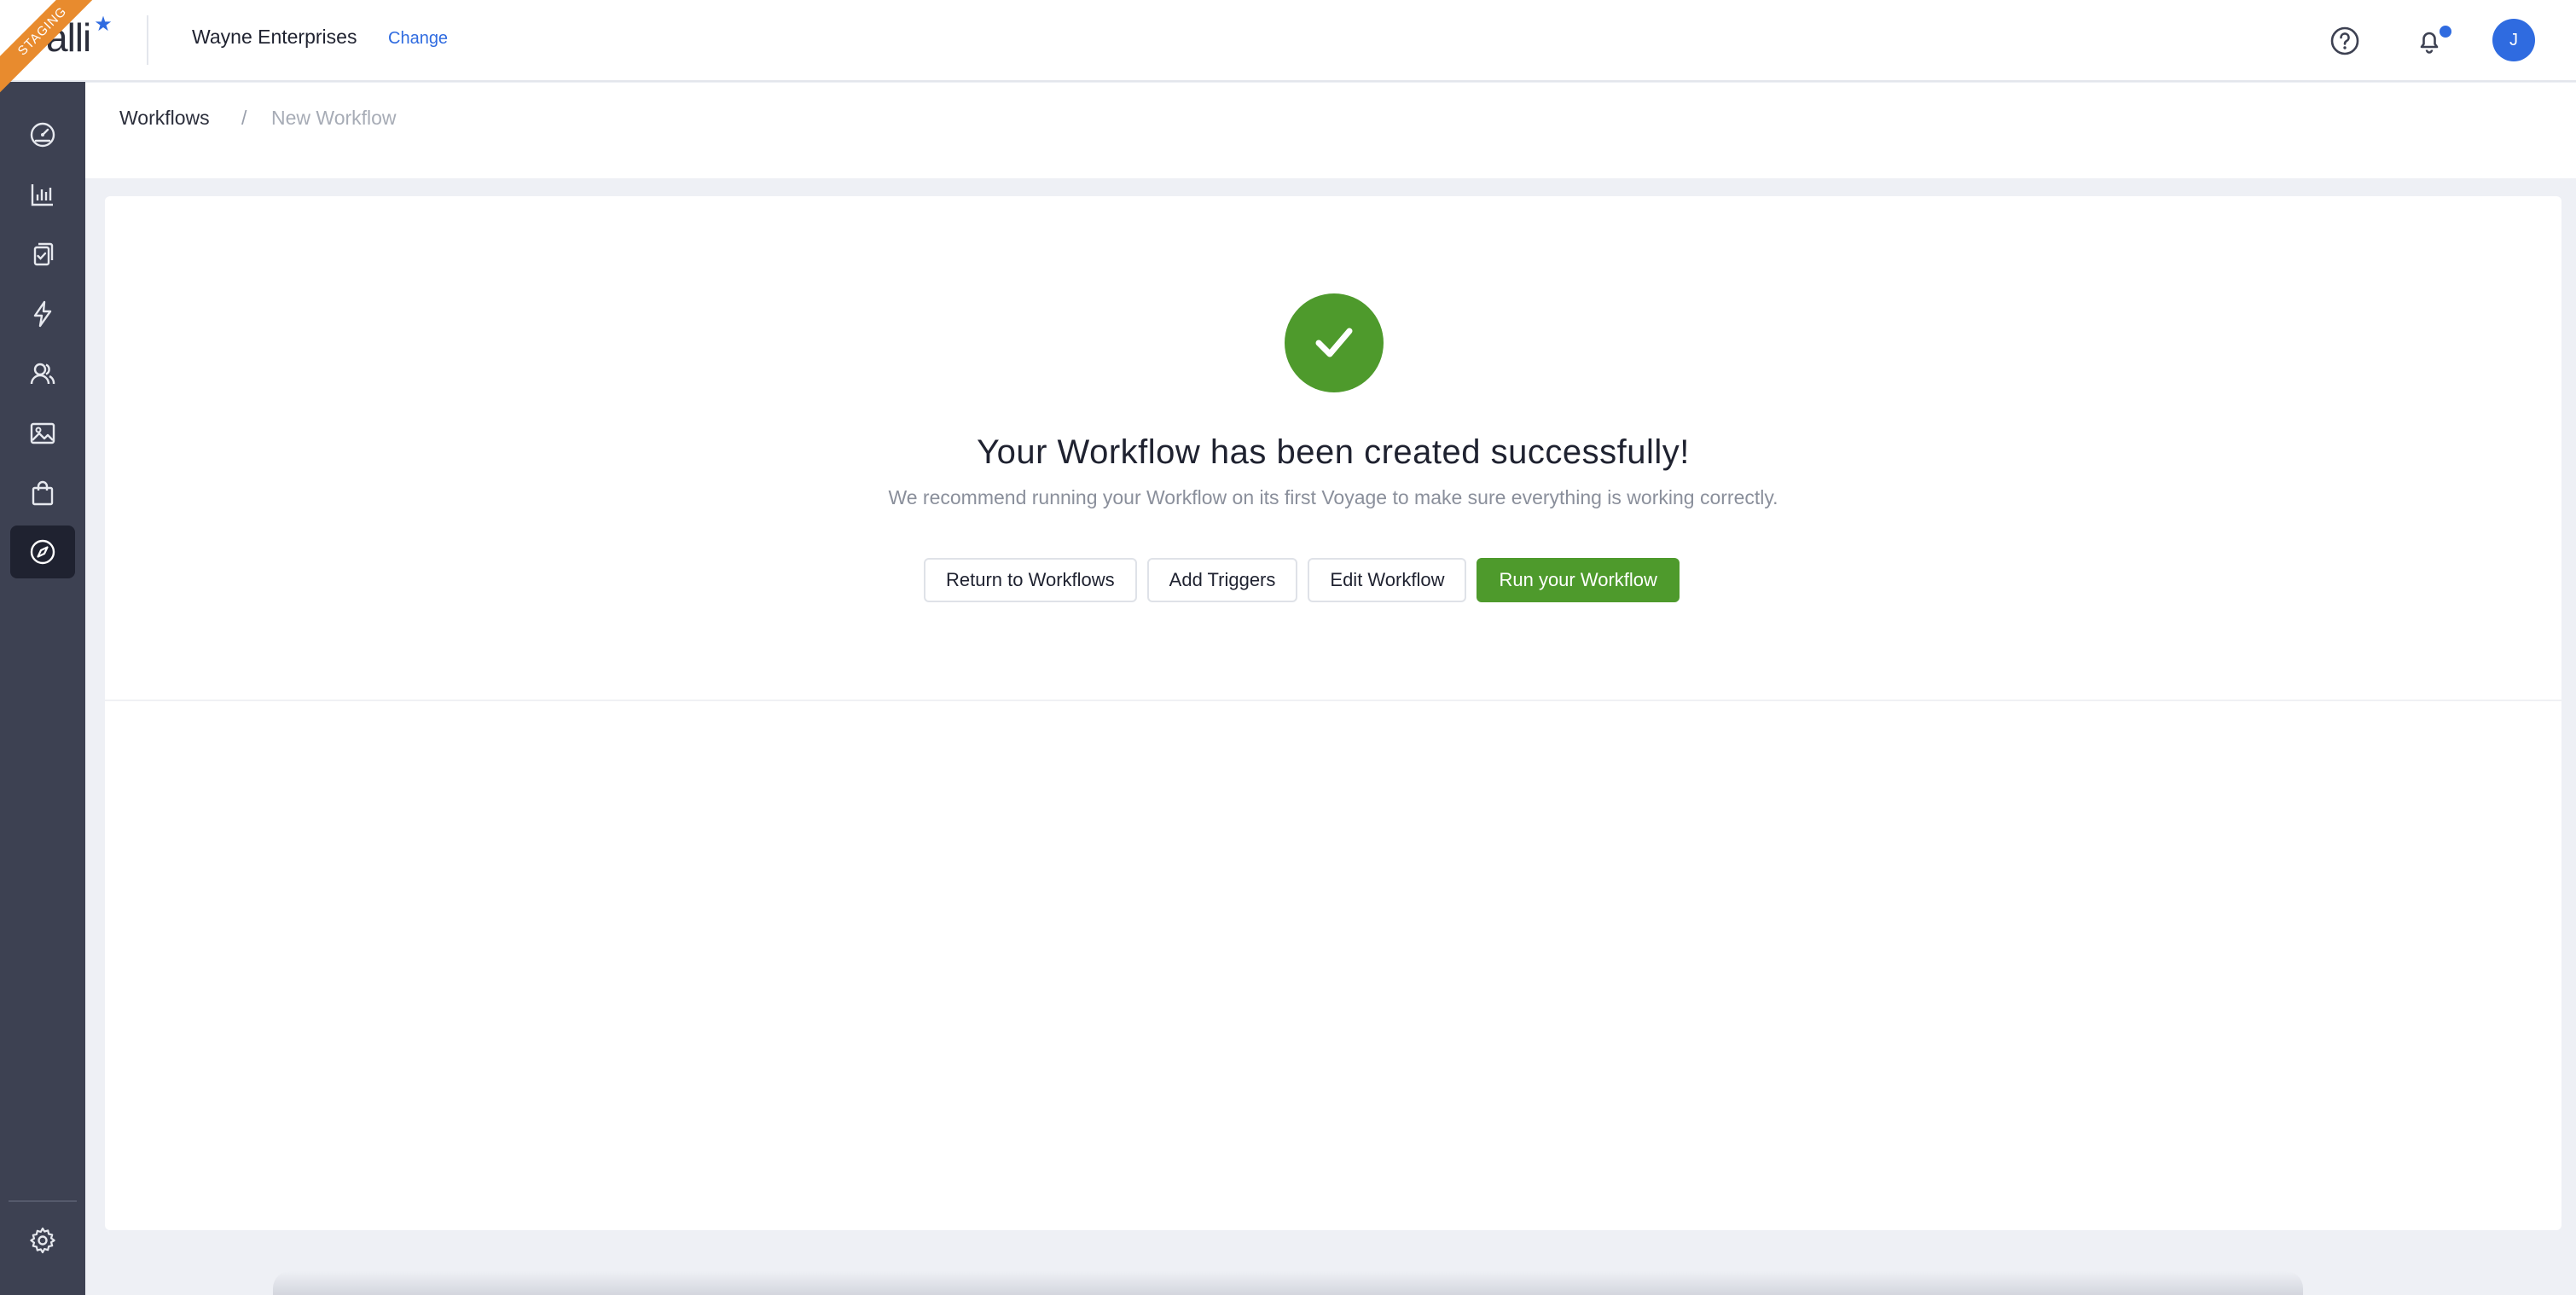 This screenshot has height=1295, width=2576. I want to click on sidebar-item-tasks, so click(42, 254).